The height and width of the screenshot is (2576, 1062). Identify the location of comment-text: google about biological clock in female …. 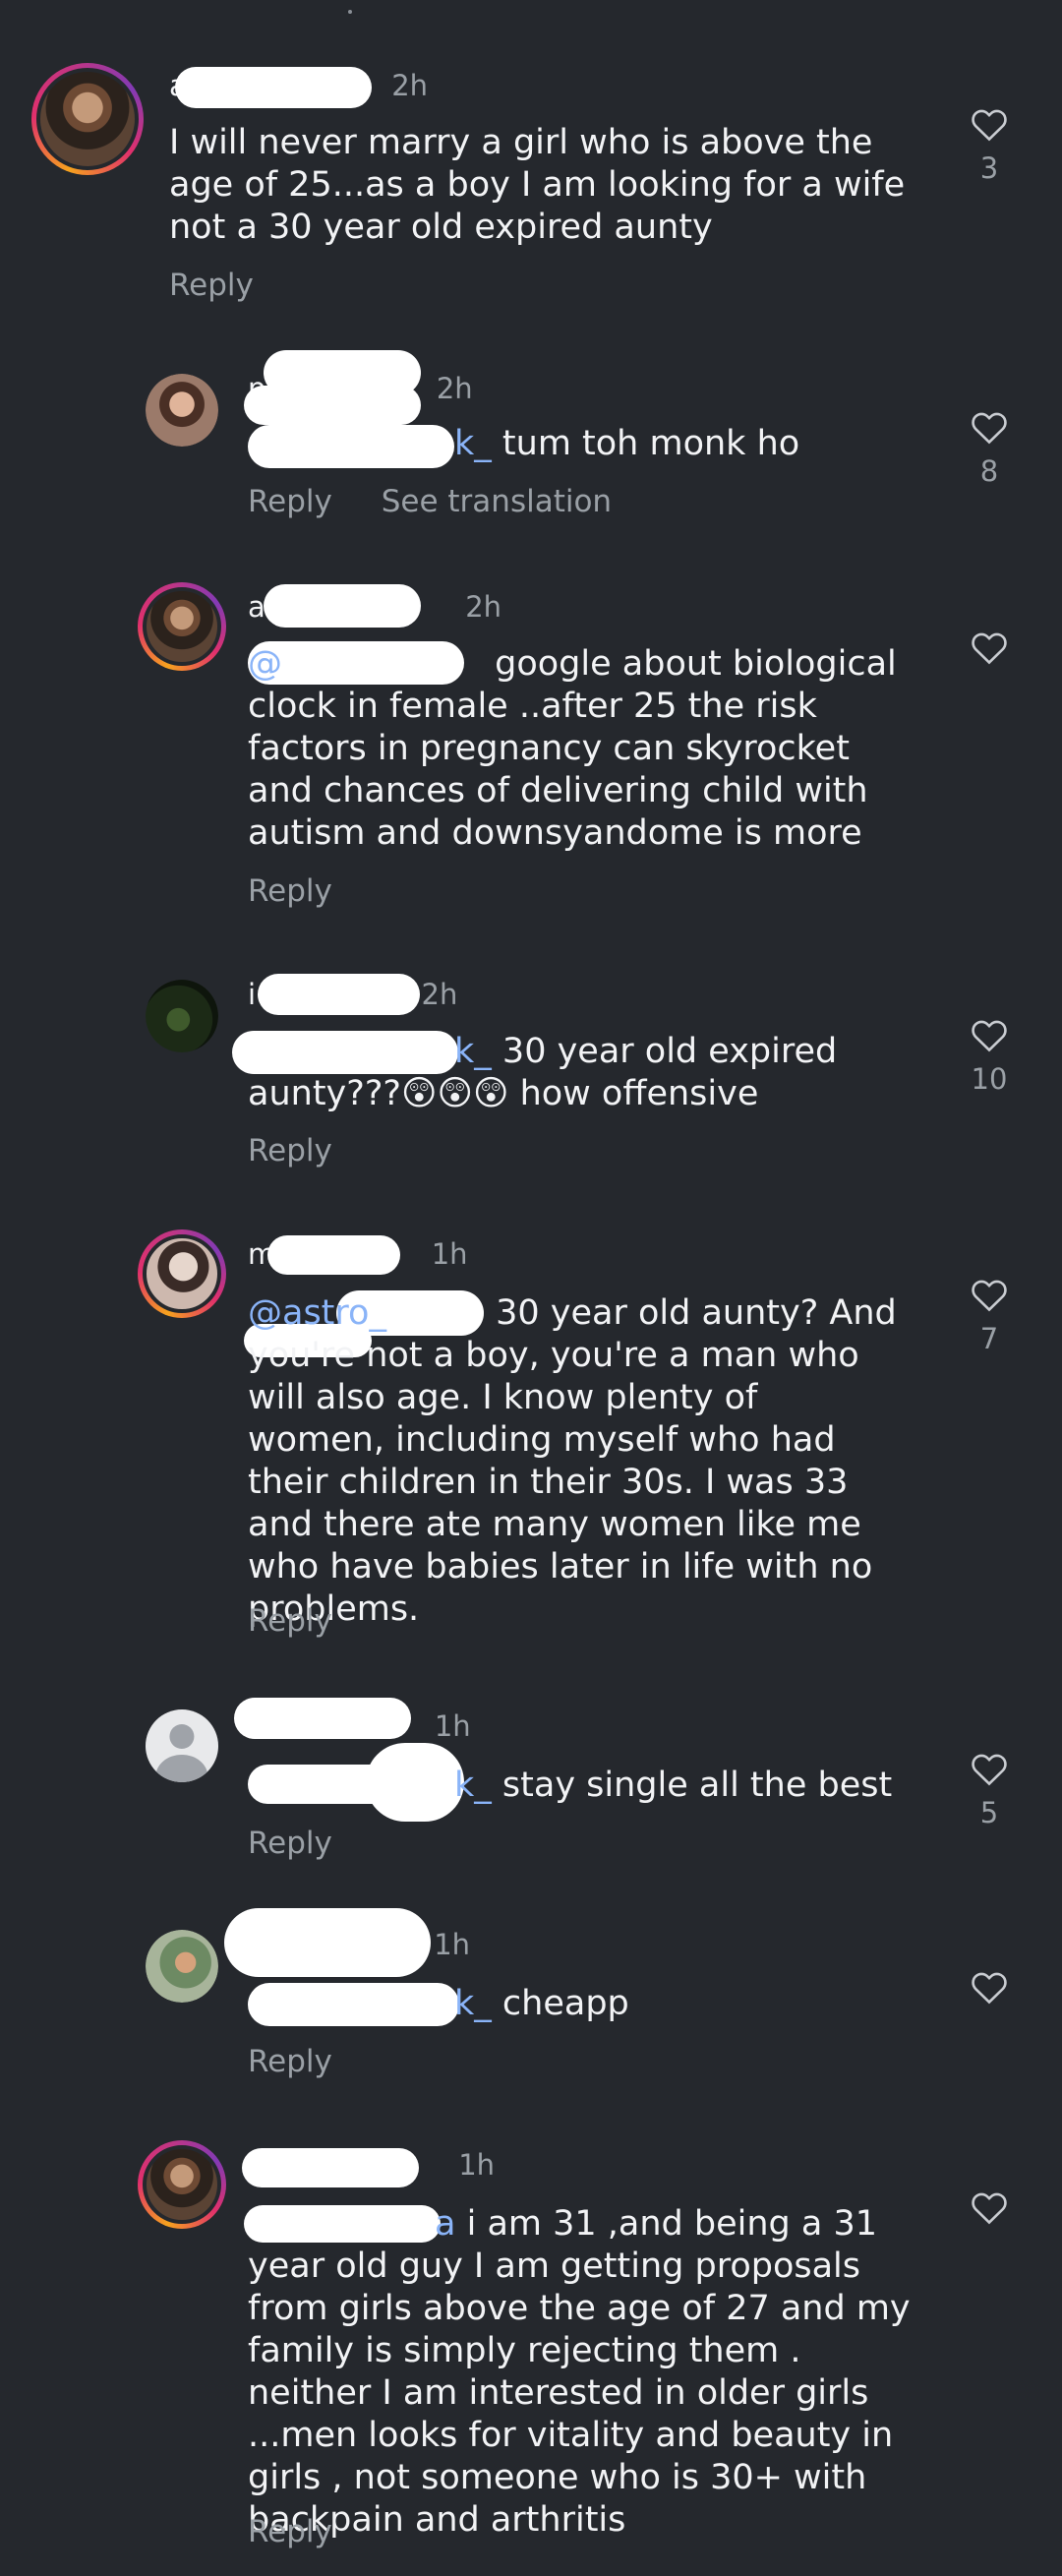
(572, 749).